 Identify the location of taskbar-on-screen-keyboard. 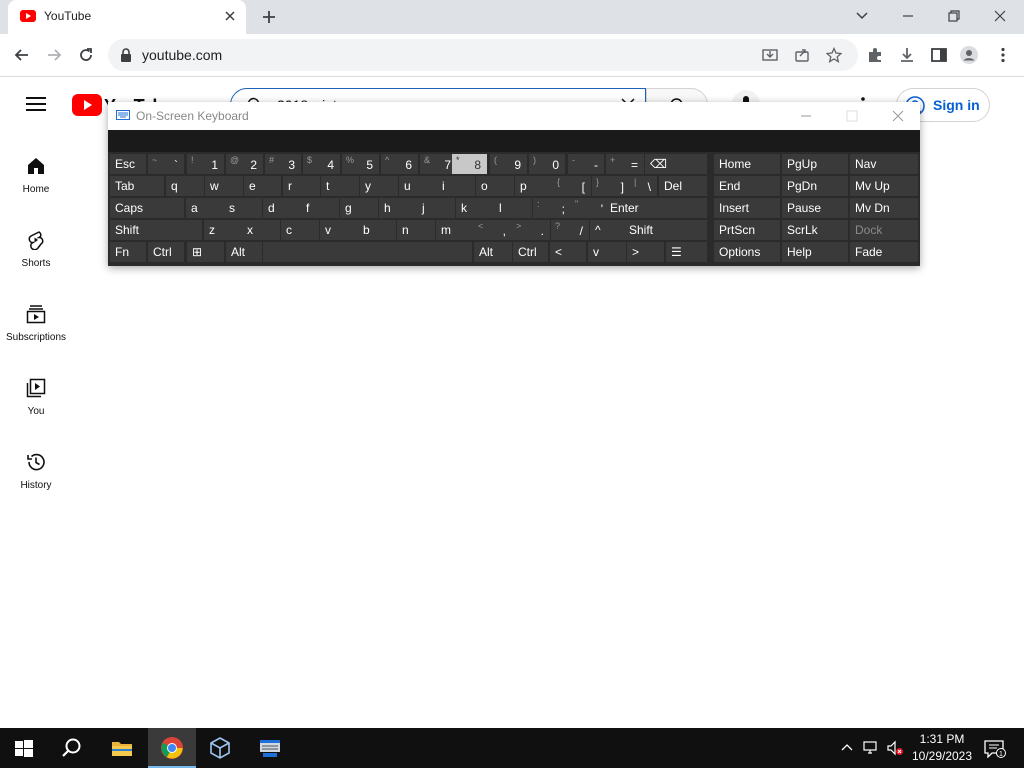
(270, 748).